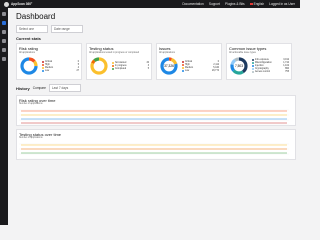 The image size is (320, 240). Describe the element at coordinates (287, 72) in the screenshot. I see `legend-value: 755` at that location.